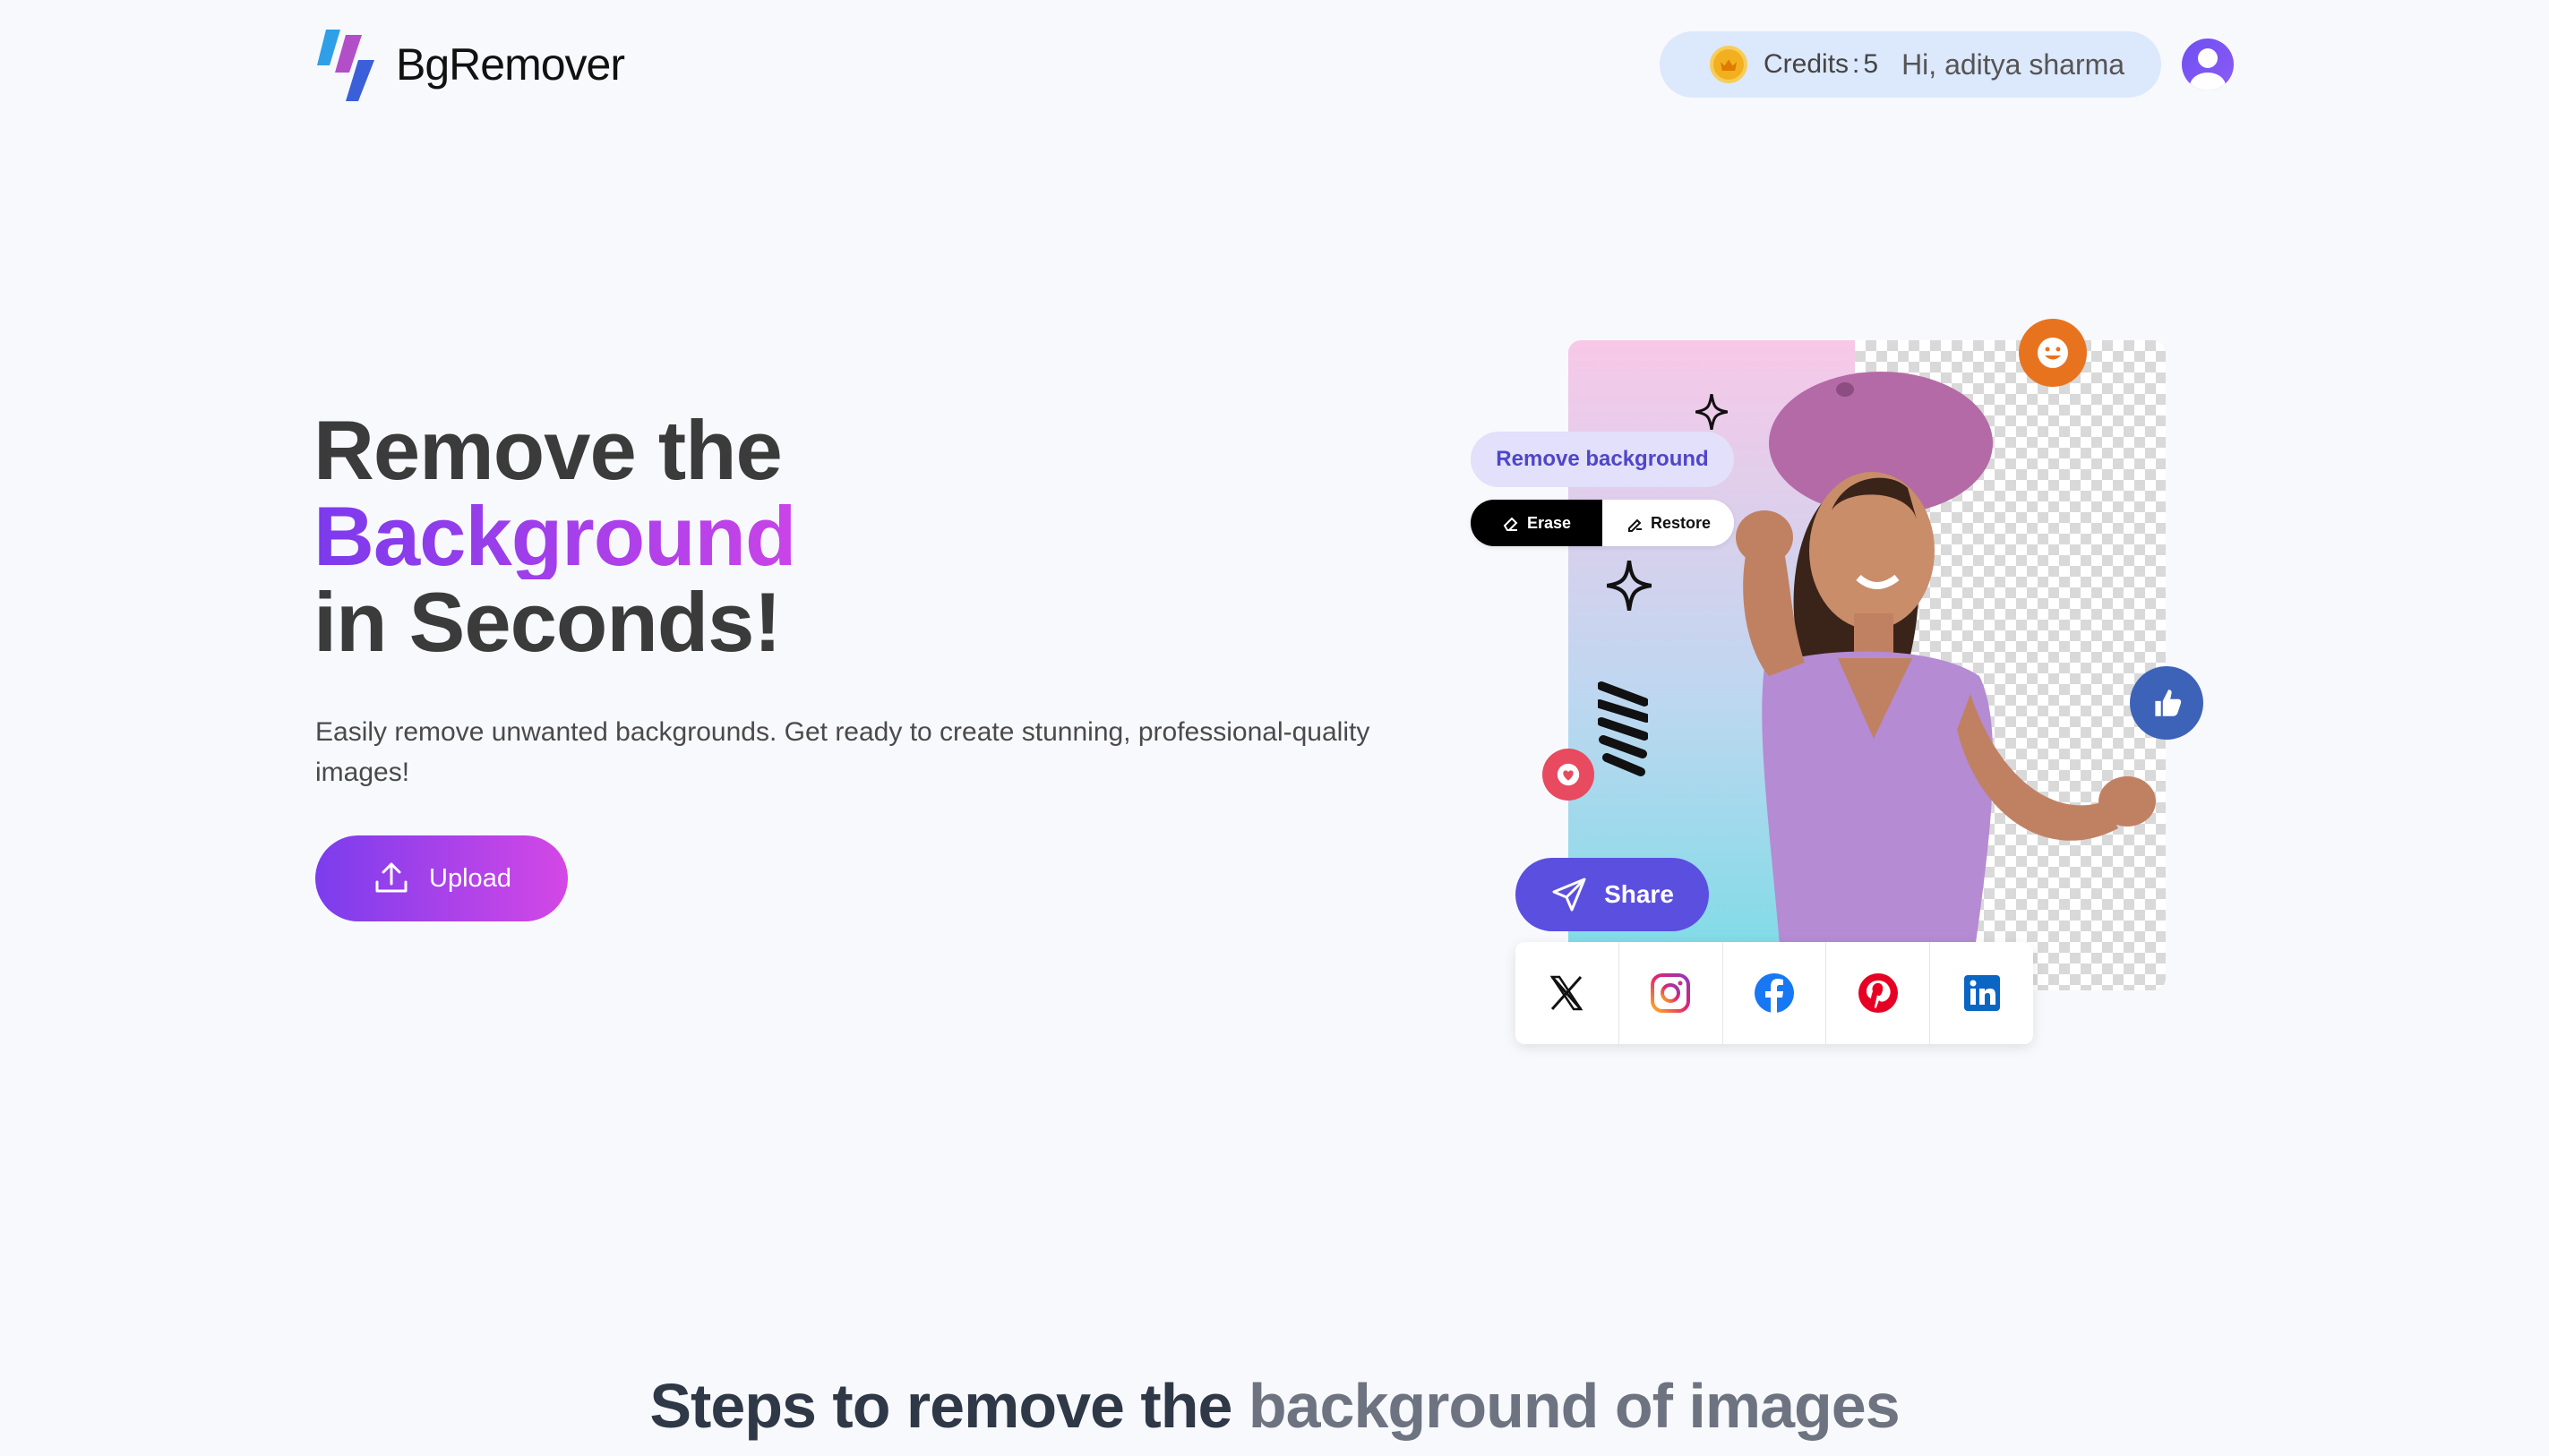 The height and width of the screenshot is (1456, 2549). What do you see at coordinates (1871, 64) in the screenshot?
I see `credits-value: 5` at bounding box center [1871, 64].